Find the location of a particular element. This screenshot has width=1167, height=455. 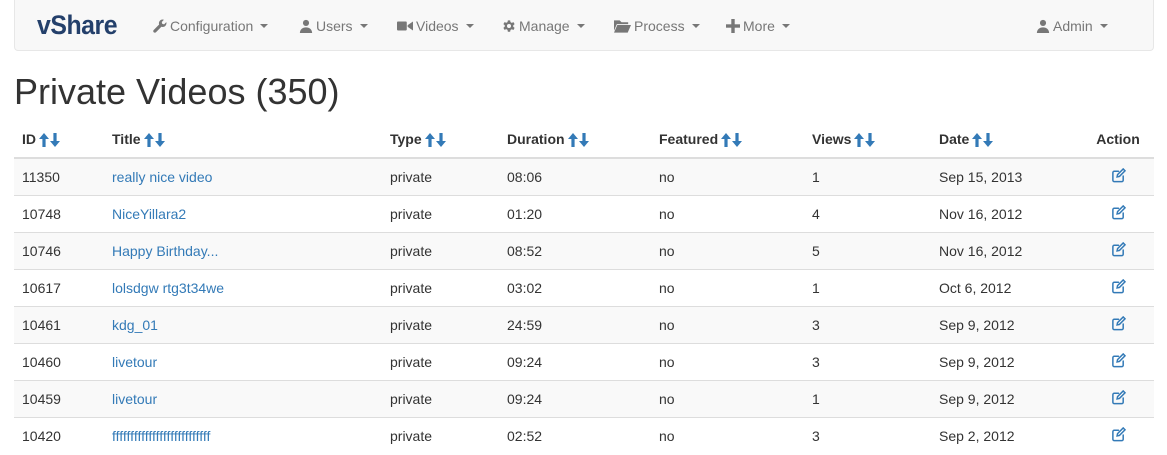

nav-configuration-label: Configuration is located at coordinates (212, 25).